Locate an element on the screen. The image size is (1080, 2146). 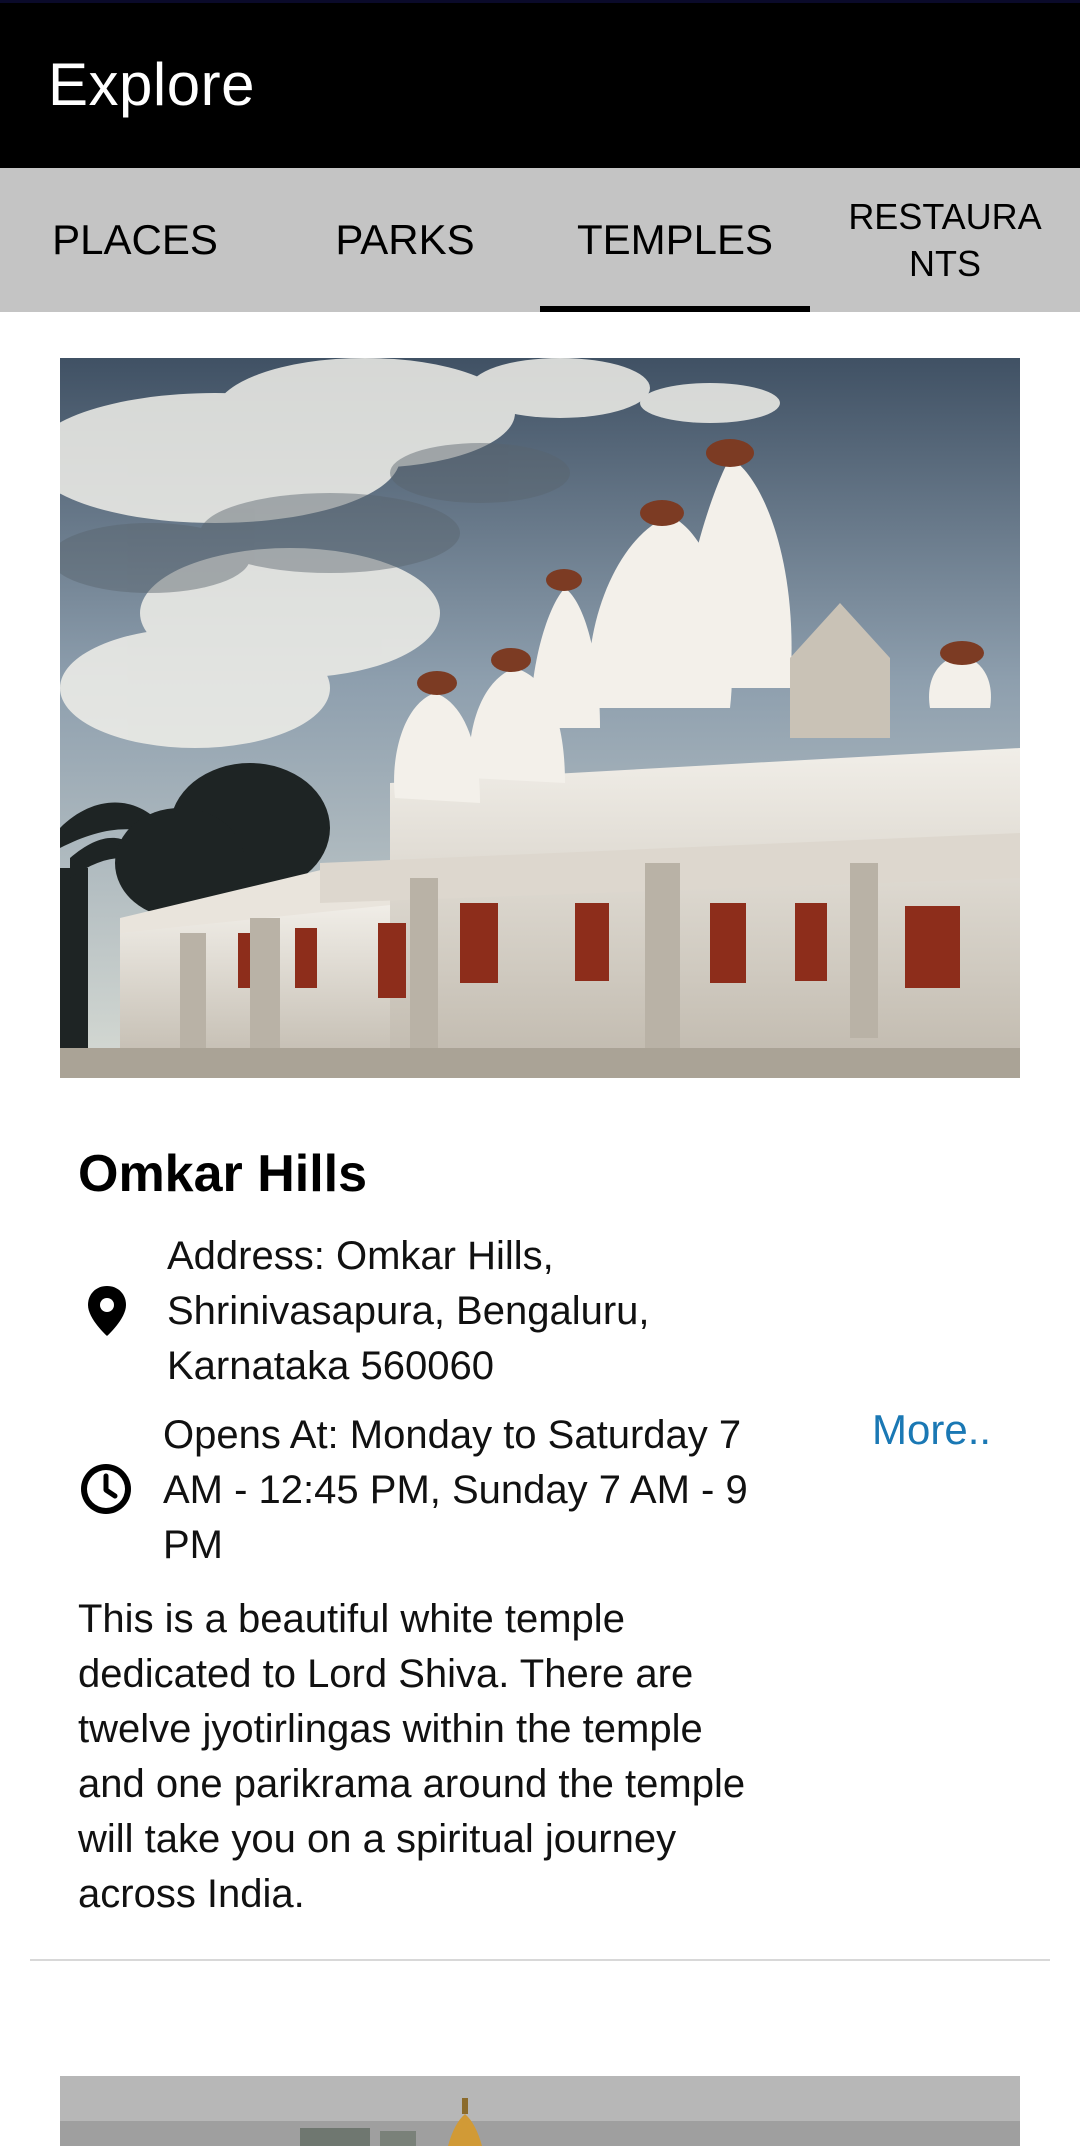
tab-parks: PARKS is located at coordinates (405, 240).